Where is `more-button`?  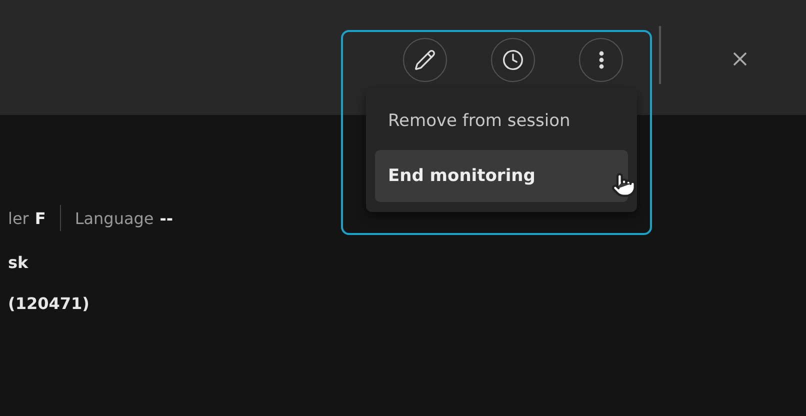 more-button is located at coordinates (601, 60).